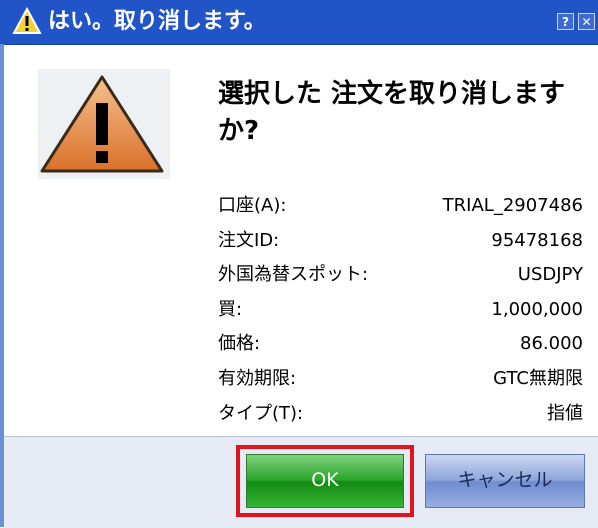 Image resolution: width=598 pixels, height=528 pixels. What do you see at coordinates (512, 205) in the screenshot?
I see `account-value: TRIAL_2907486` at bounding box center [512, 205].